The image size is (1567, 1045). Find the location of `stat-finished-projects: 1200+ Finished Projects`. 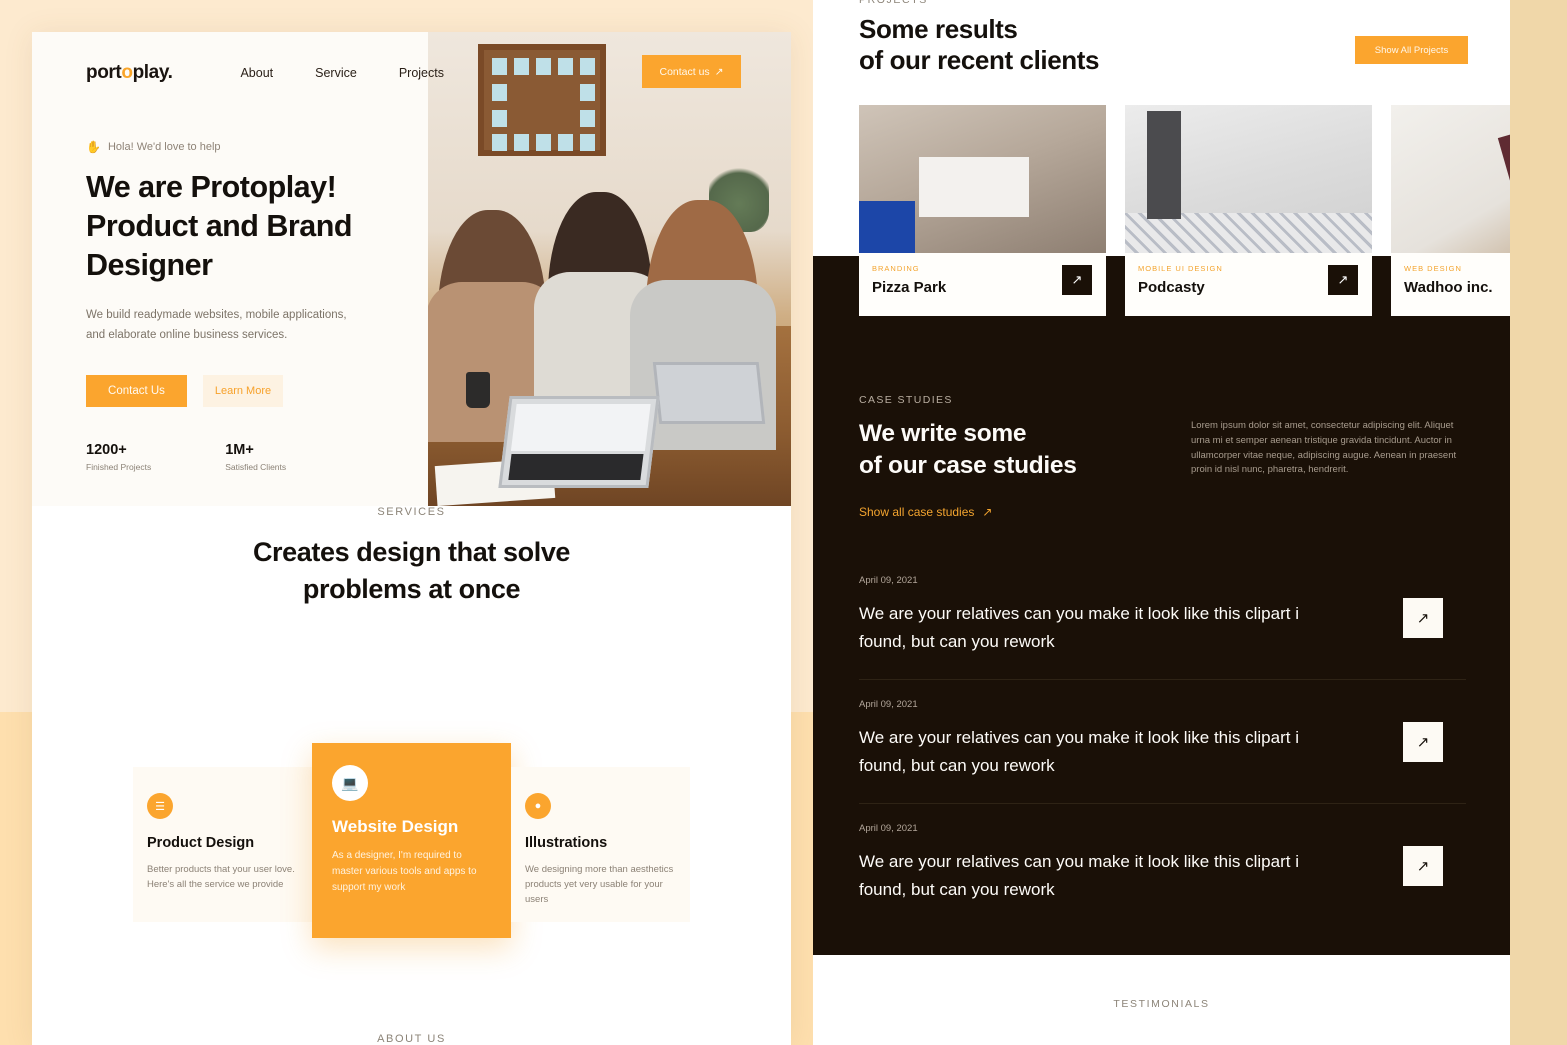

stat-finished-projects: 1200+ Finished Projects is located at coordinates (118, 457).